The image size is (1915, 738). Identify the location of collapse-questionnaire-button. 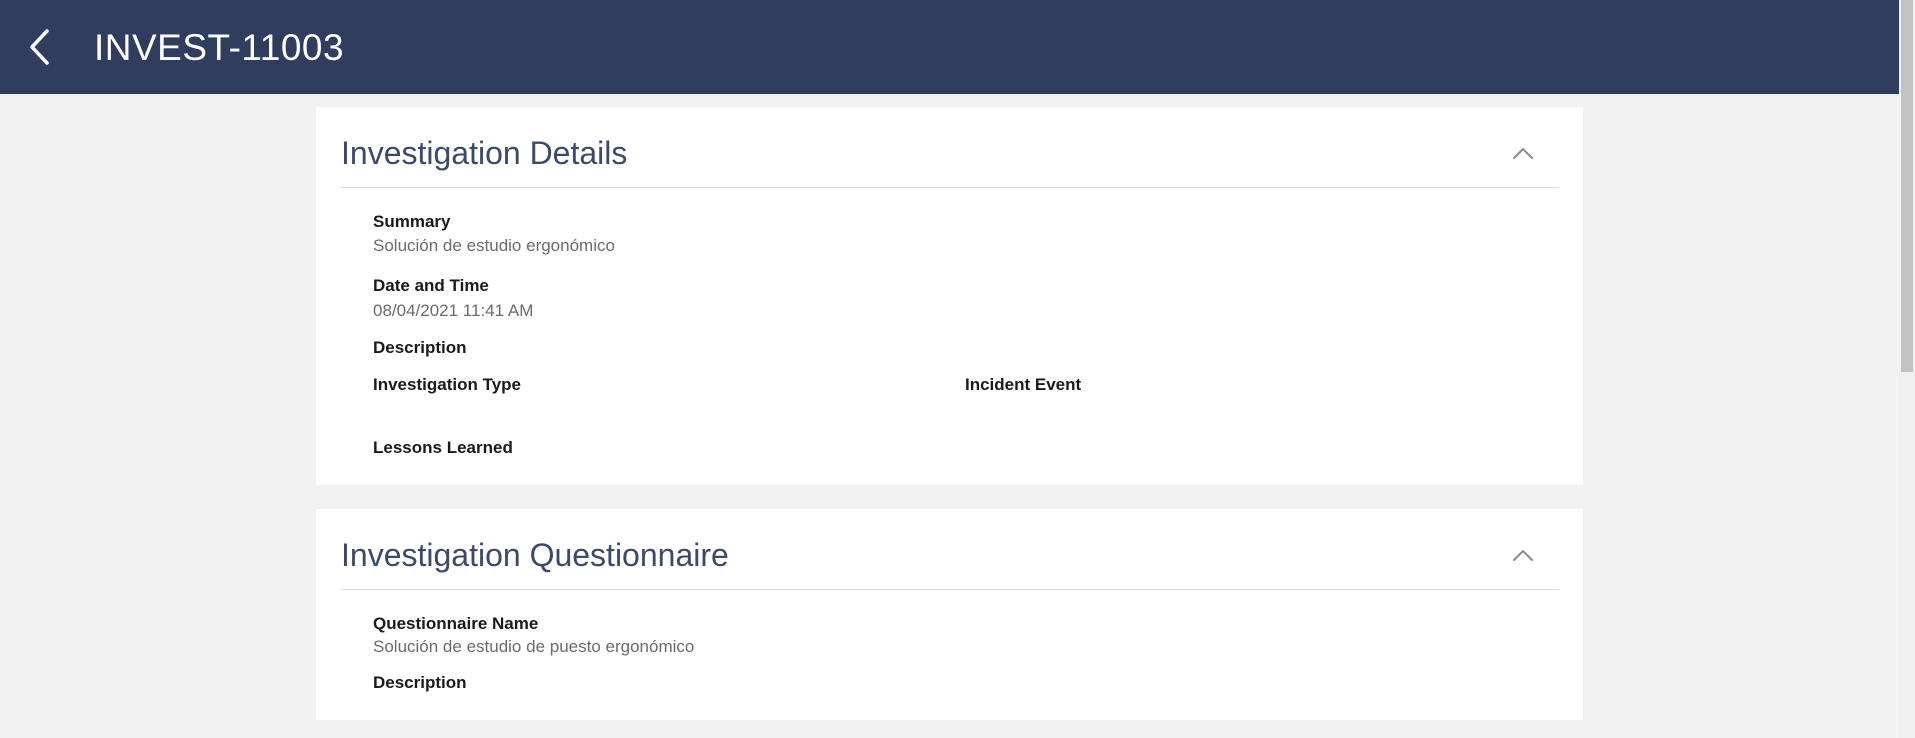
(1523, 555).